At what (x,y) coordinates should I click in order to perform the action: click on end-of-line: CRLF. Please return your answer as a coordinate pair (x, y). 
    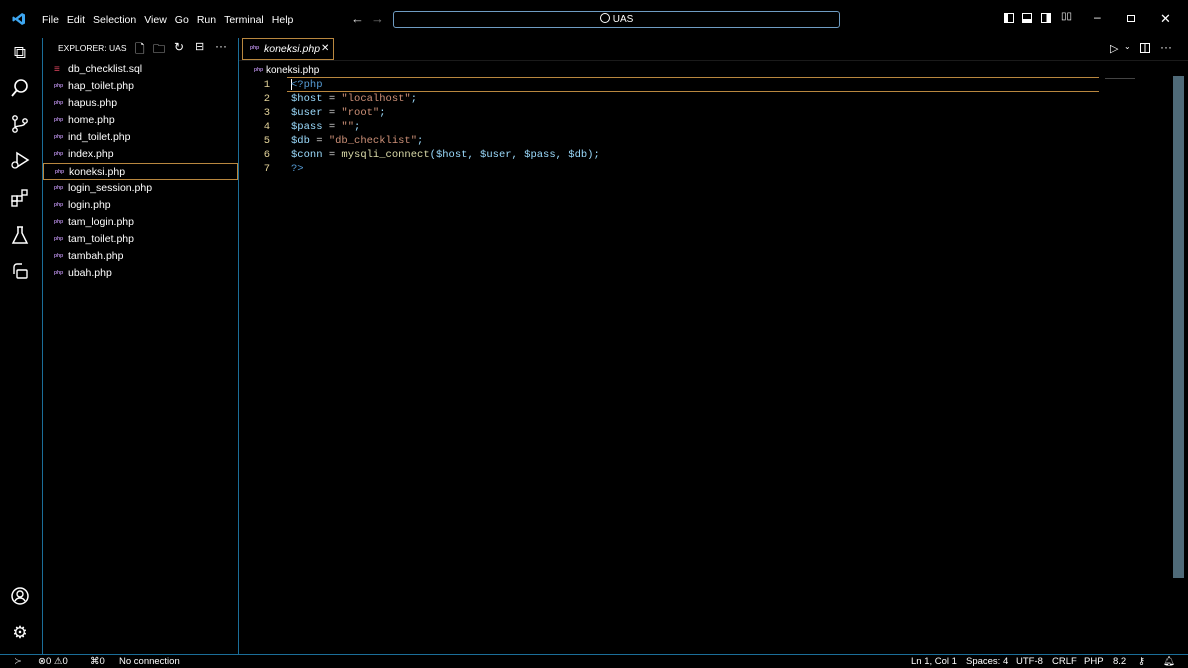
    Looking at the image, I should click on (1064, 661).